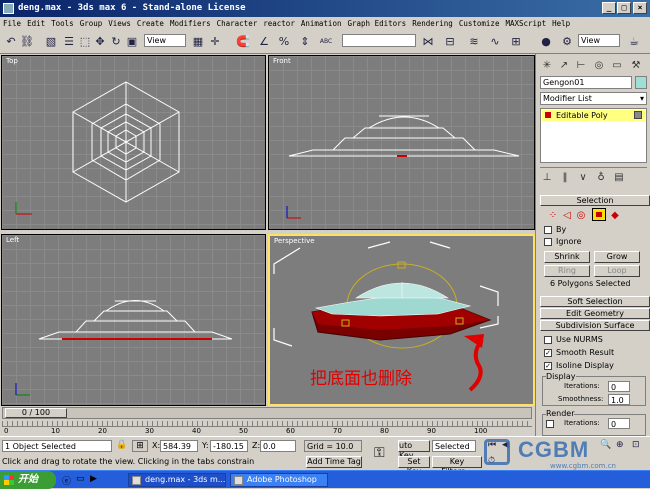 The width and height of the screenshot is (650, 489). Describe the element at coordinates (593, 115) in the screenshot. I see `stack-item-editable-poly: Editable Poly` at that location.